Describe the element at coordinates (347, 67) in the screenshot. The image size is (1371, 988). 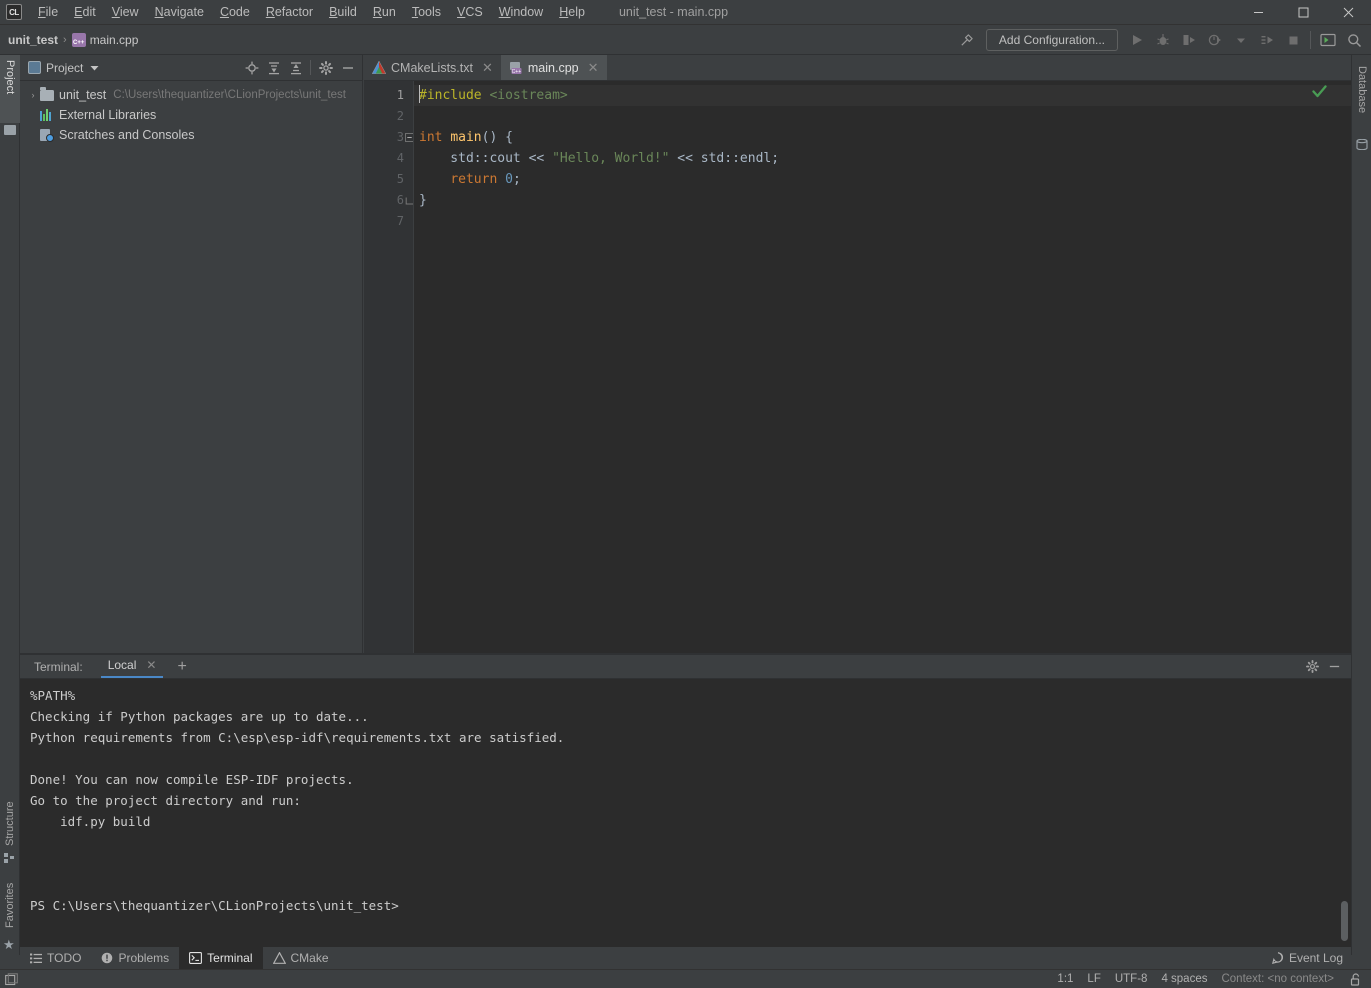
I see `hide-panel-icon` at that location.